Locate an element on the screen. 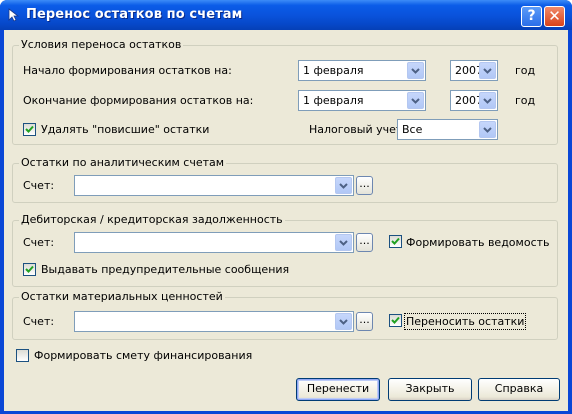 This screenshot has height=414, width=572. title-bar: Перенос остатков по счетам ? ✕ is located at coordinates (286, 15).